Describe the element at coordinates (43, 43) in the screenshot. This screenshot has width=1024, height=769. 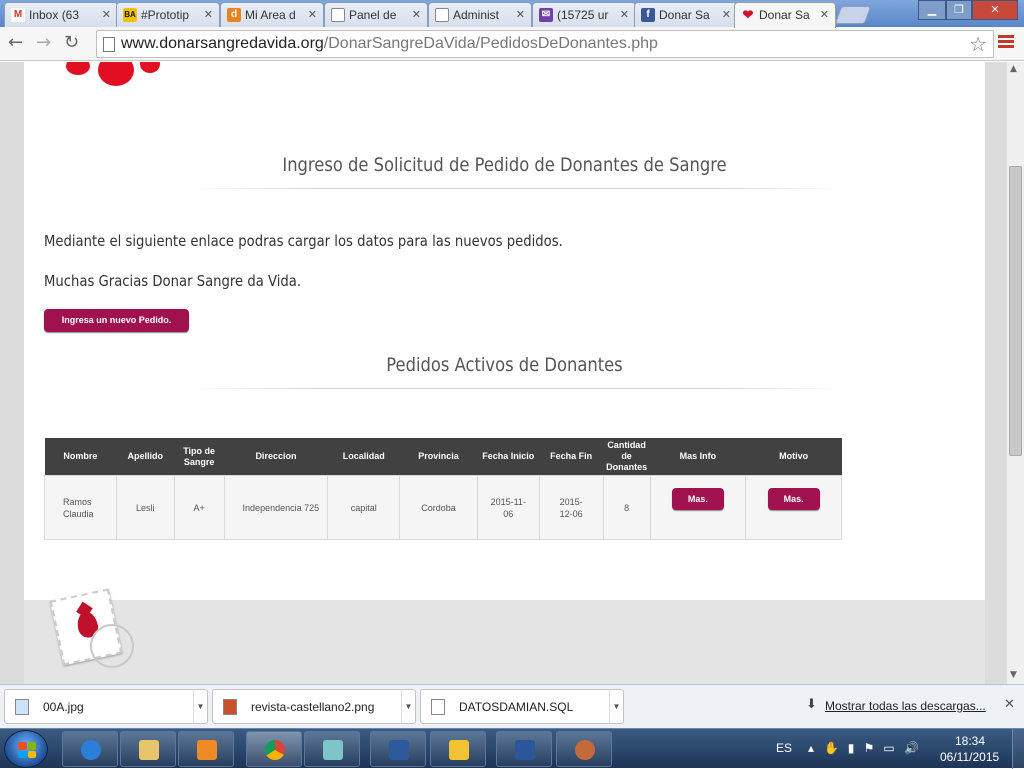
I see `forward-arrow-icon: →` at that location.